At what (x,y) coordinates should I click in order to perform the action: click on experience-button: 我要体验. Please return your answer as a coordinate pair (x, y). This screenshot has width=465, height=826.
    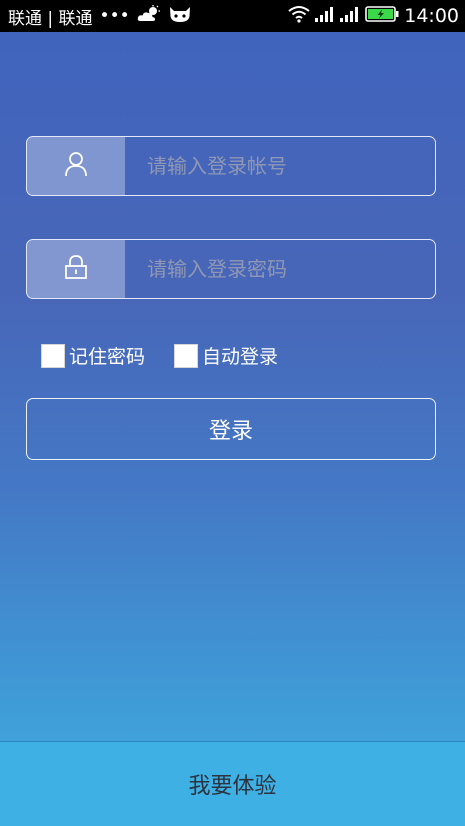
    Looking at the image, I should click on (232, 783).